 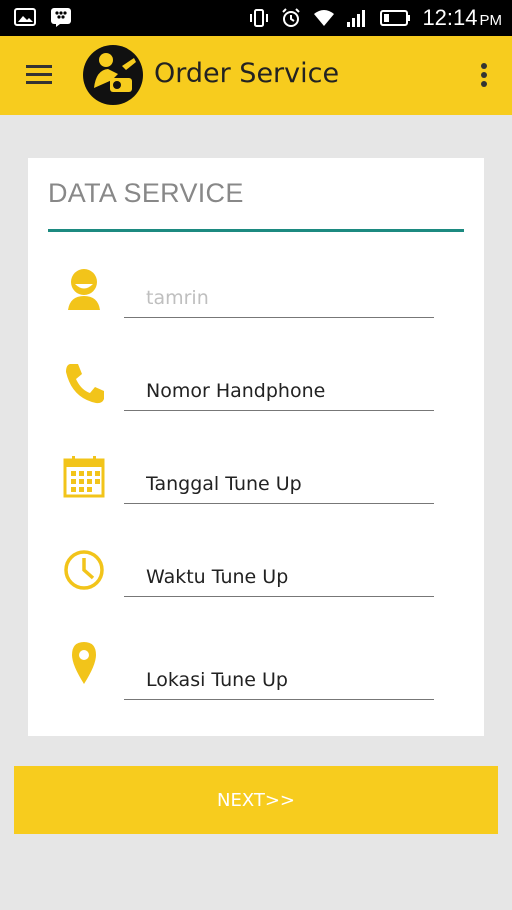 I want to click on app-bar: Order Service, so click(x=256, y=75).